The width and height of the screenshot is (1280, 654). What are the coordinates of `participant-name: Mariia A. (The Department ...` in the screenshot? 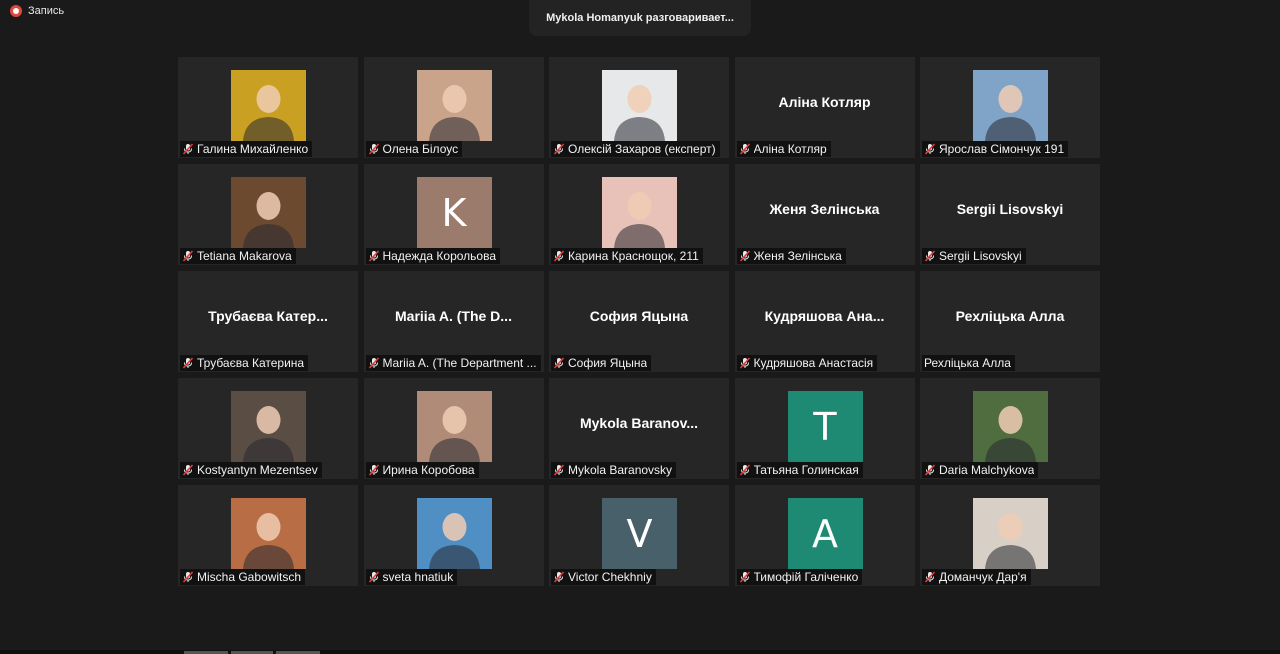 It's located at (459, 363).